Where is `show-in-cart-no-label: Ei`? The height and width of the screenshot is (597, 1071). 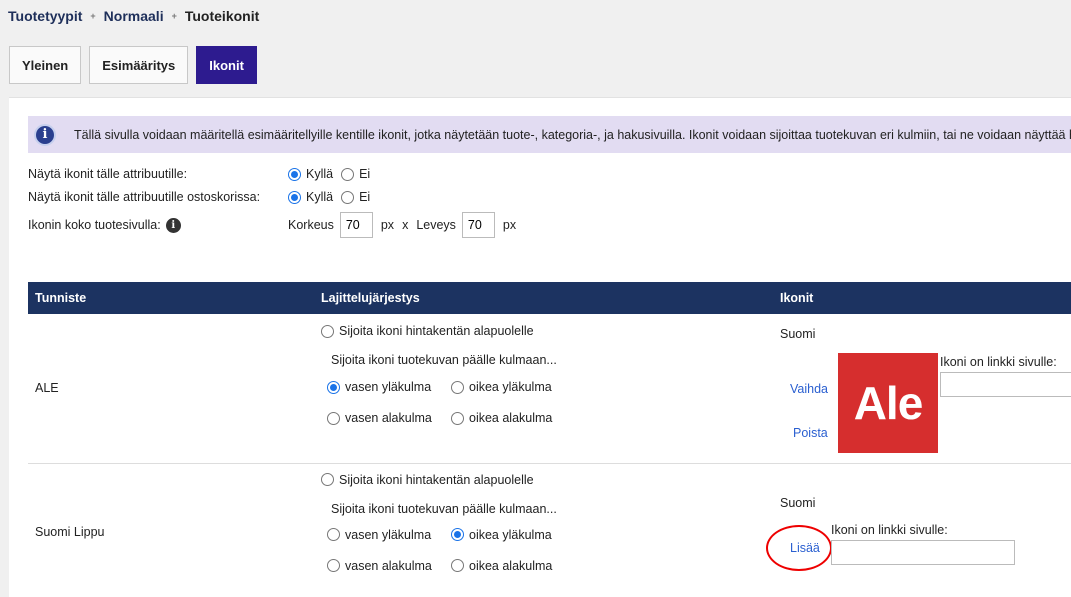 show-in-cart-no-label: Ei is located at coordinates (365, 197).